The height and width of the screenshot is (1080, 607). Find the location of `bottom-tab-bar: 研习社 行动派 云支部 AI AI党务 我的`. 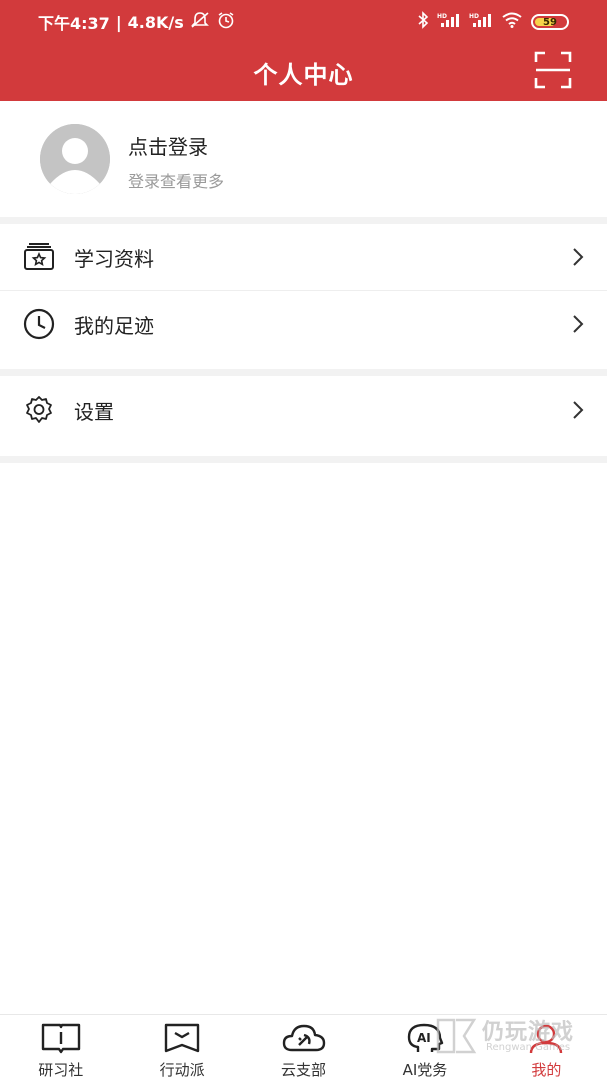

bottom-tab-bar: 研习社 行动派 云支部 AI AI党务 我的 is located at coordinates (303, 1047).